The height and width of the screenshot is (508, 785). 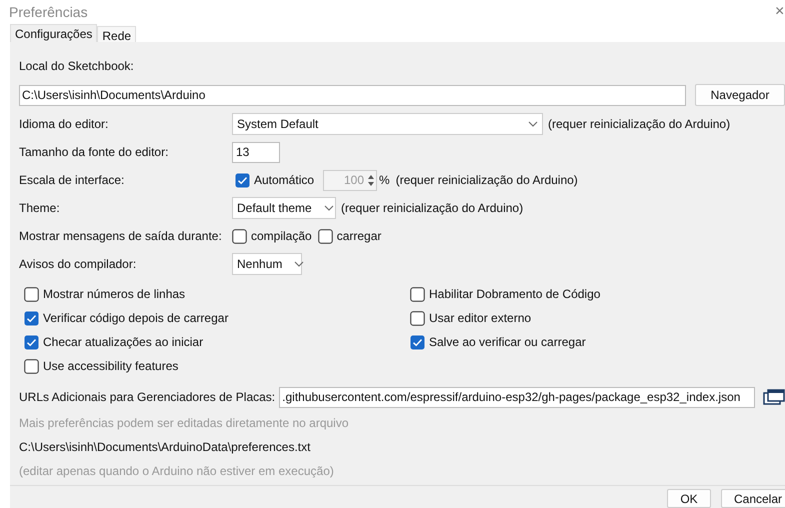 What do you see at coordinates (256, 152) in the screenshot?
I see `text-field: 13` at bounding box center [256, 152].